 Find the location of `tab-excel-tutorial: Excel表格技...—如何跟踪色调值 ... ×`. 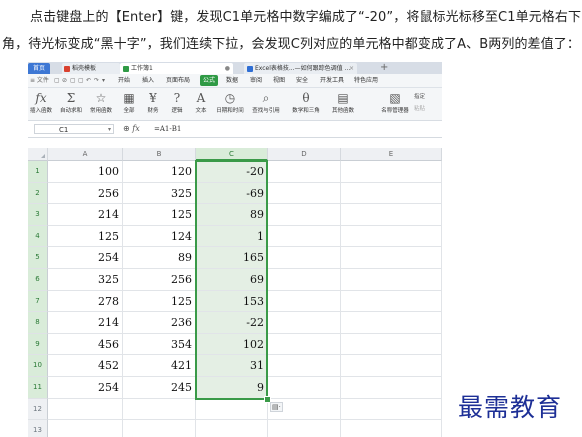

tab-excel-tutorial: Excel表格技...—如何跟踪色调值 ... × is located at coordinates (300, 68).